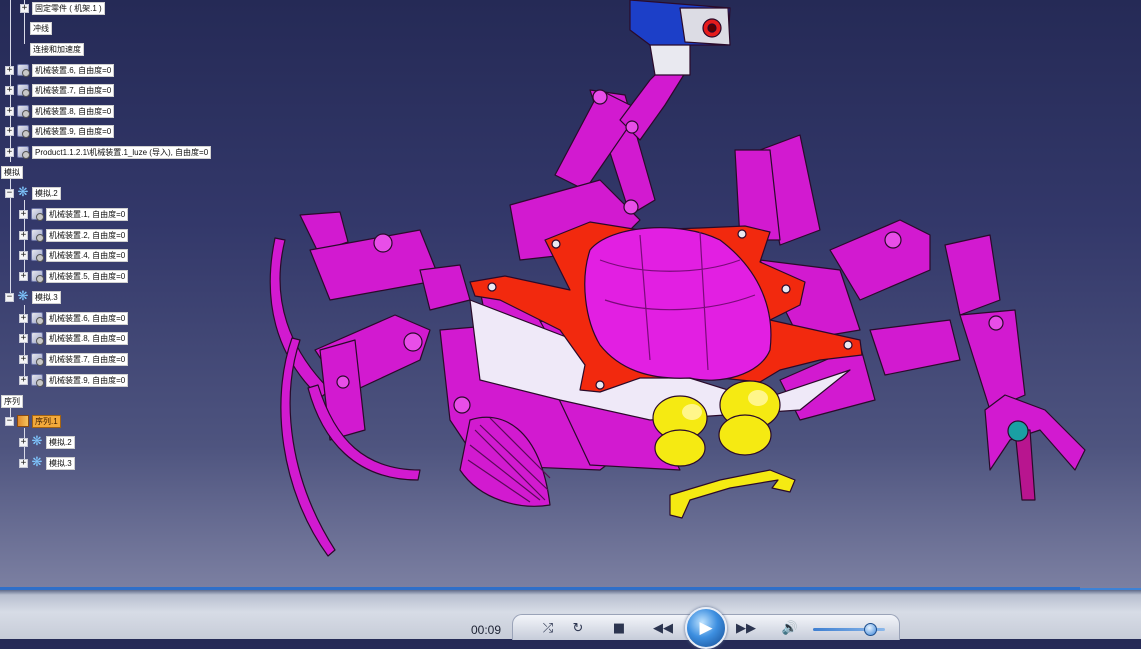 The image size is (1141, 649). Describe the element at coordinates (578, 628) in the screenshot. I see `repeat-icon: ↻` at that location.